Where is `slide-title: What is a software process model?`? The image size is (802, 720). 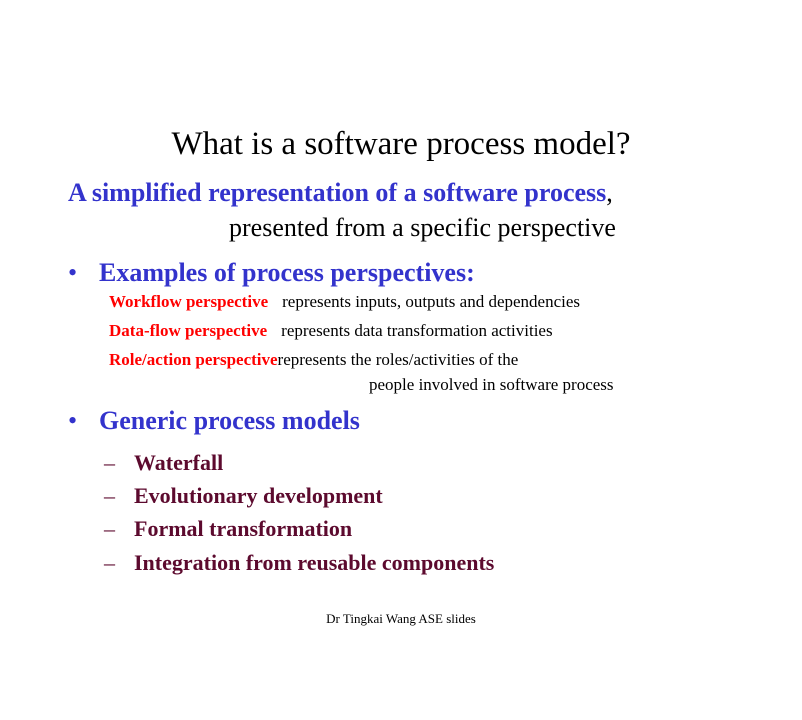
slide-title: What is a software process model? is located at coordinates (401, 144).